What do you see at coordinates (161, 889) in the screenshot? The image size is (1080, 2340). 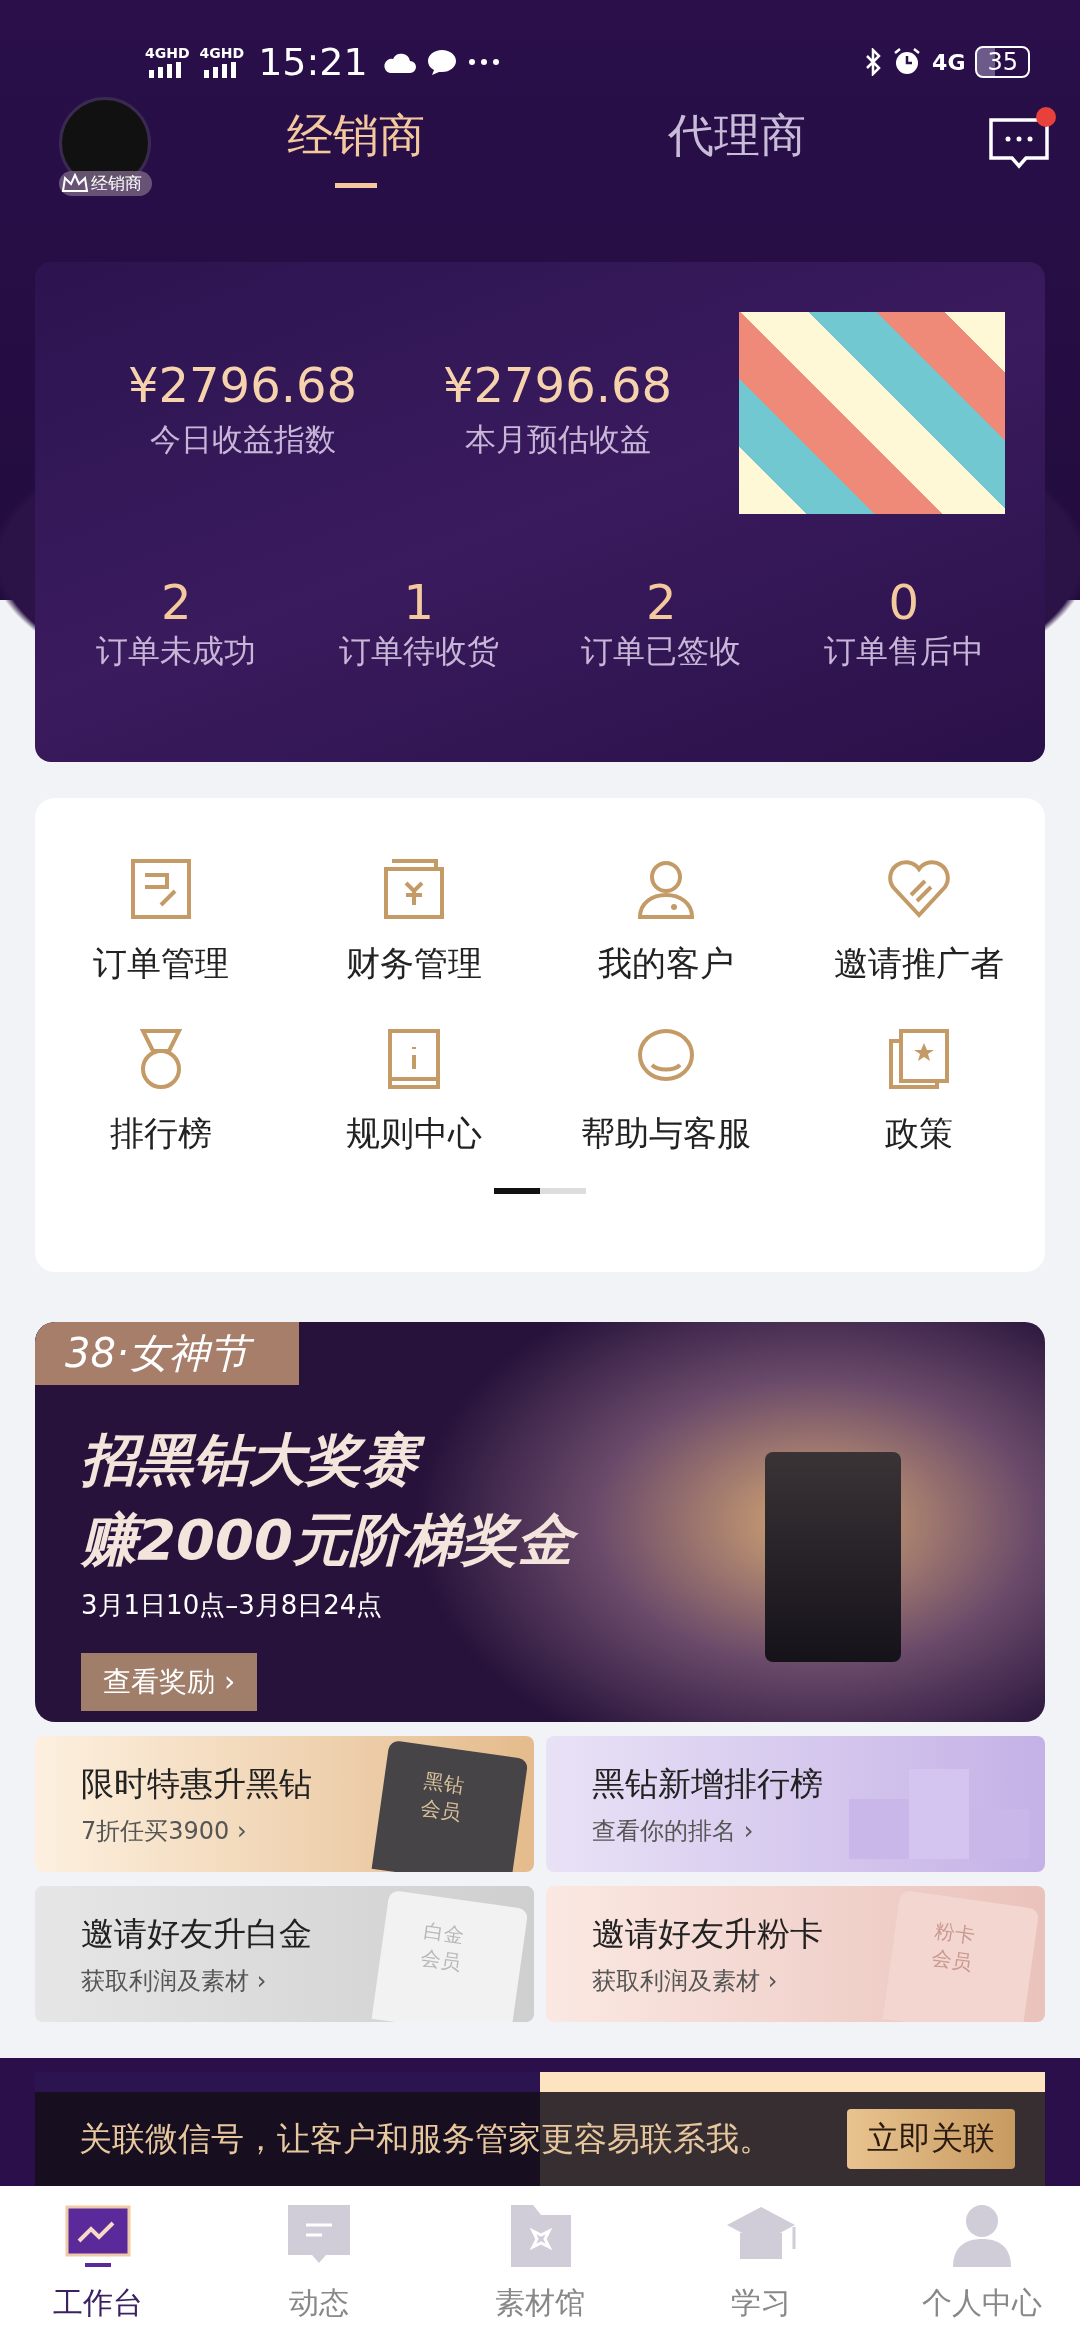 I see `form-icon` at bounding box center [161, 889].